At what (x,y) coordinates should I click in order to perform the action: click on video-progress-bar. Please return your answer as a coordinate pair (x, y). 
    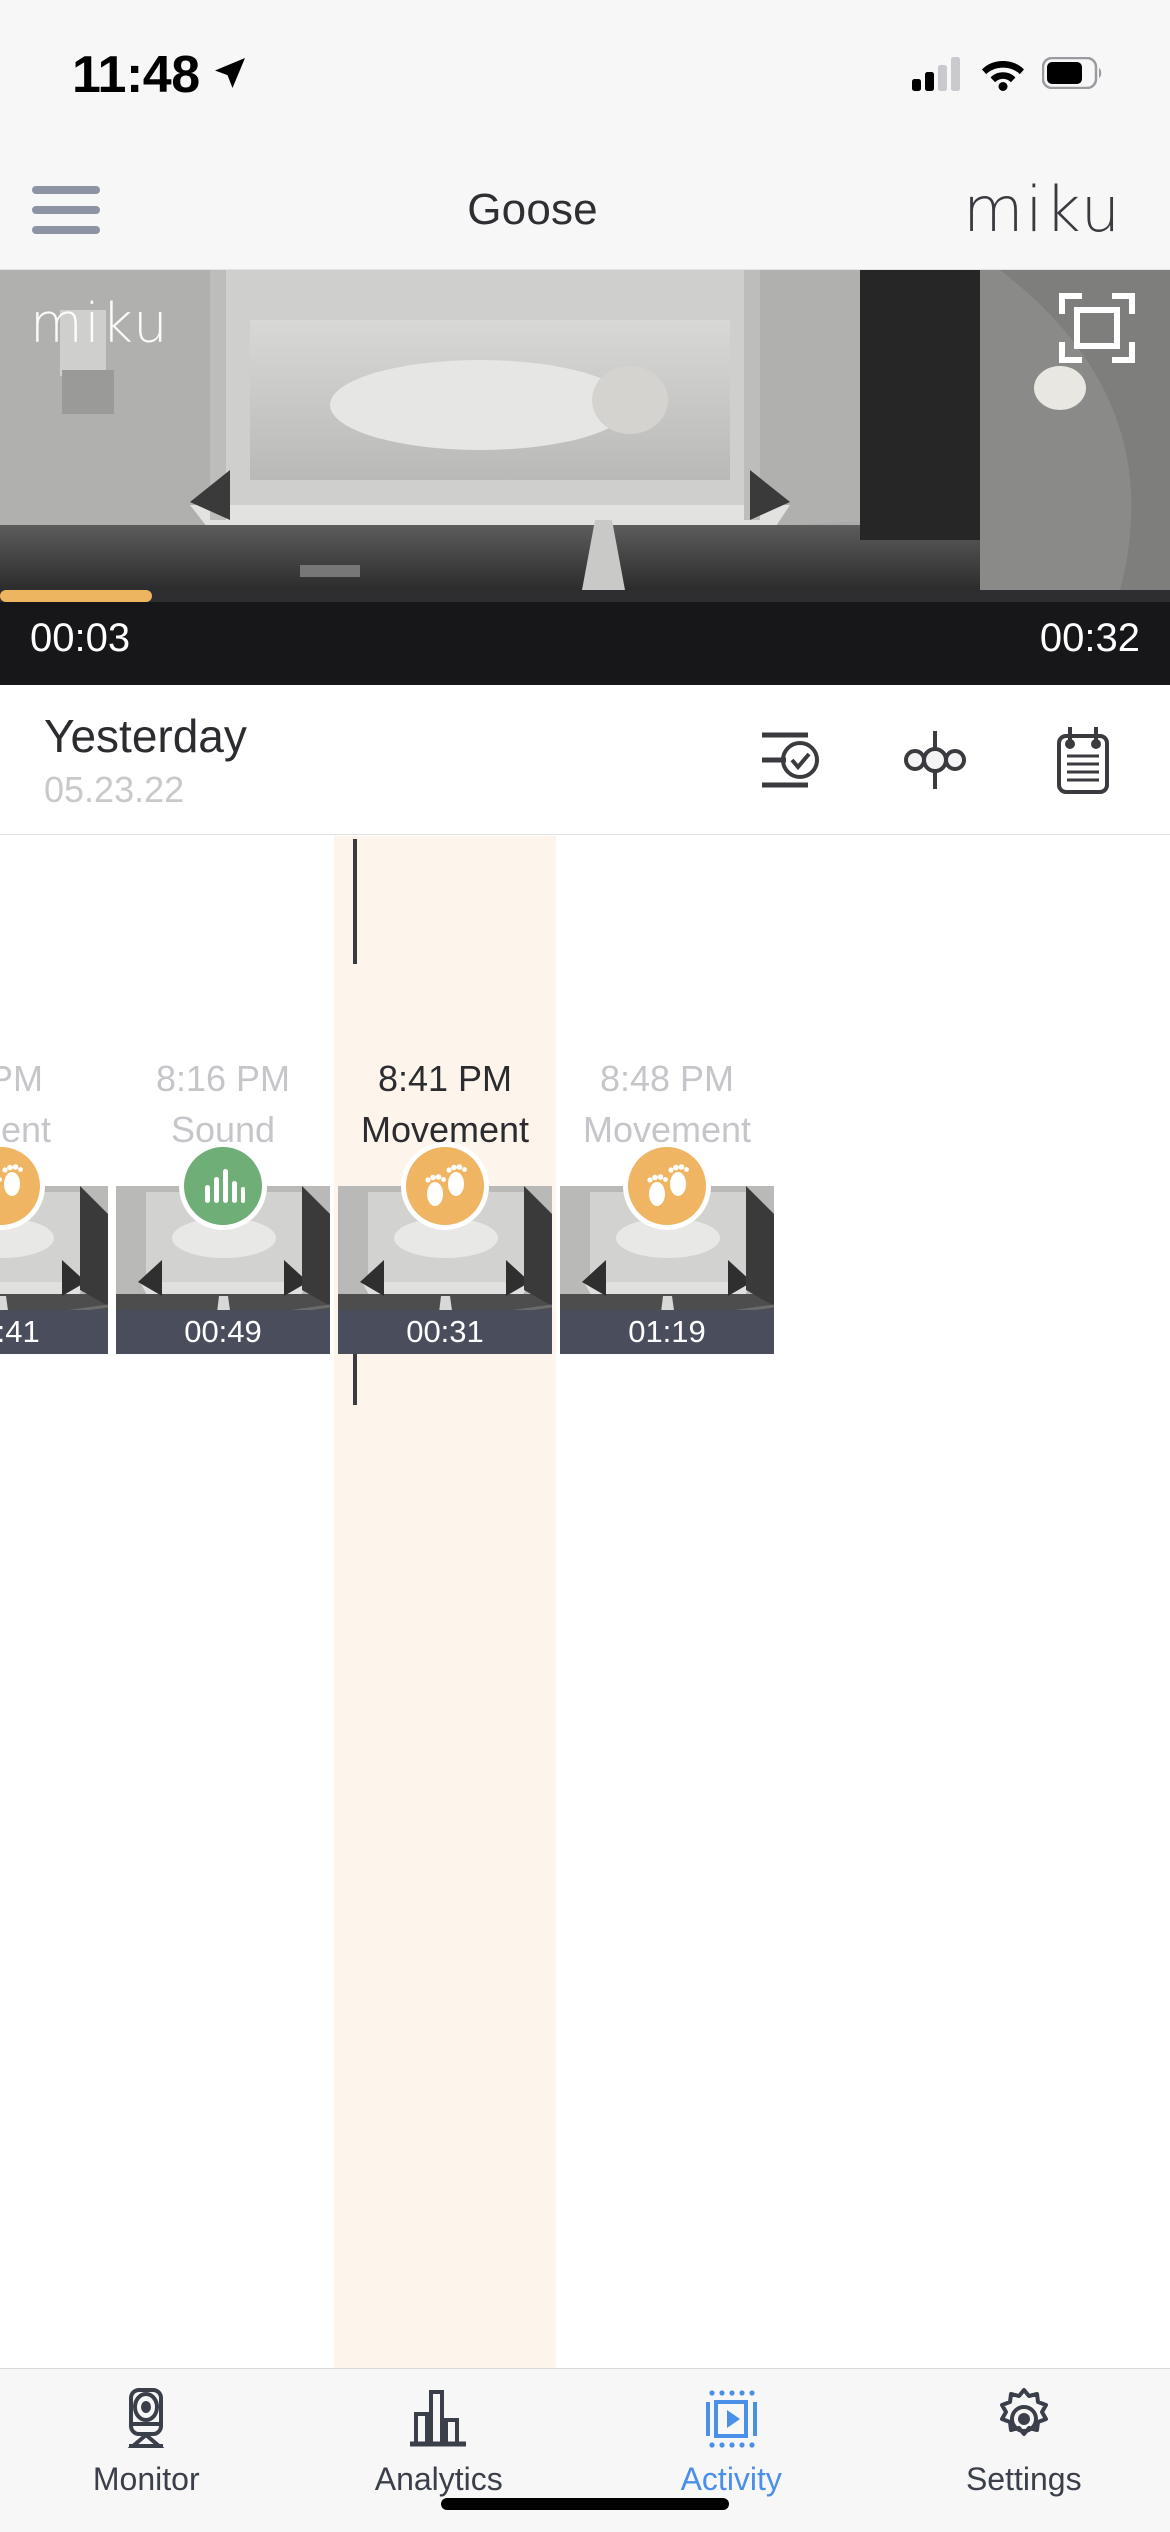
    Looking at the image, I should click on (585, 596).